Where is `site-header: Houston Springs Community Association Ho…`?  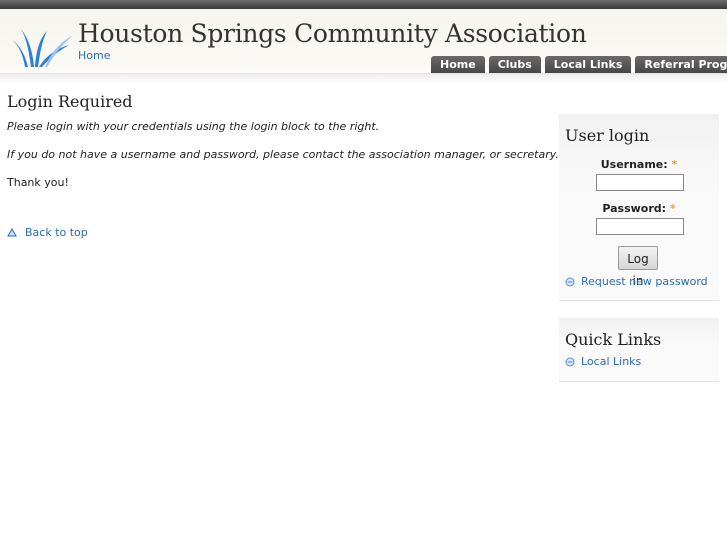
site-header: Houston Springs Community Association Ho… is located at coordinates (363, 41).